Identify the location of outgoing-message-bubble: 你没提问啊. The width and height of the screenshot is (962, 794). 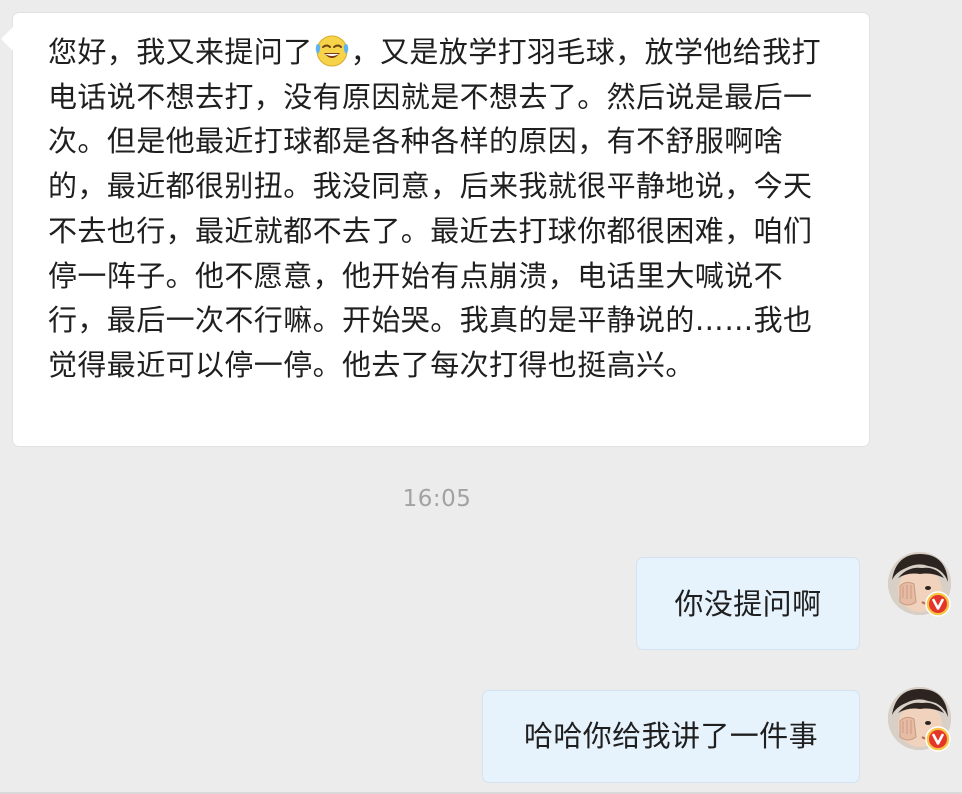
(748, 603).